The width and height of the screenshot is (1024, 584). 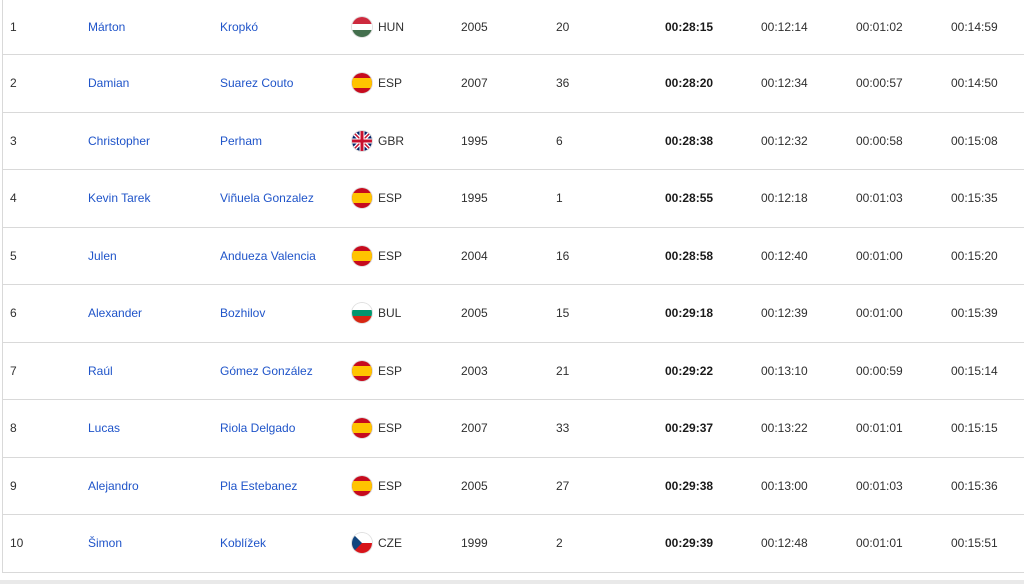 What do you see at coordinates (104, 428) in the screenshot?
I see `first-name-link: Lucas` at bounding box center [104, 428].